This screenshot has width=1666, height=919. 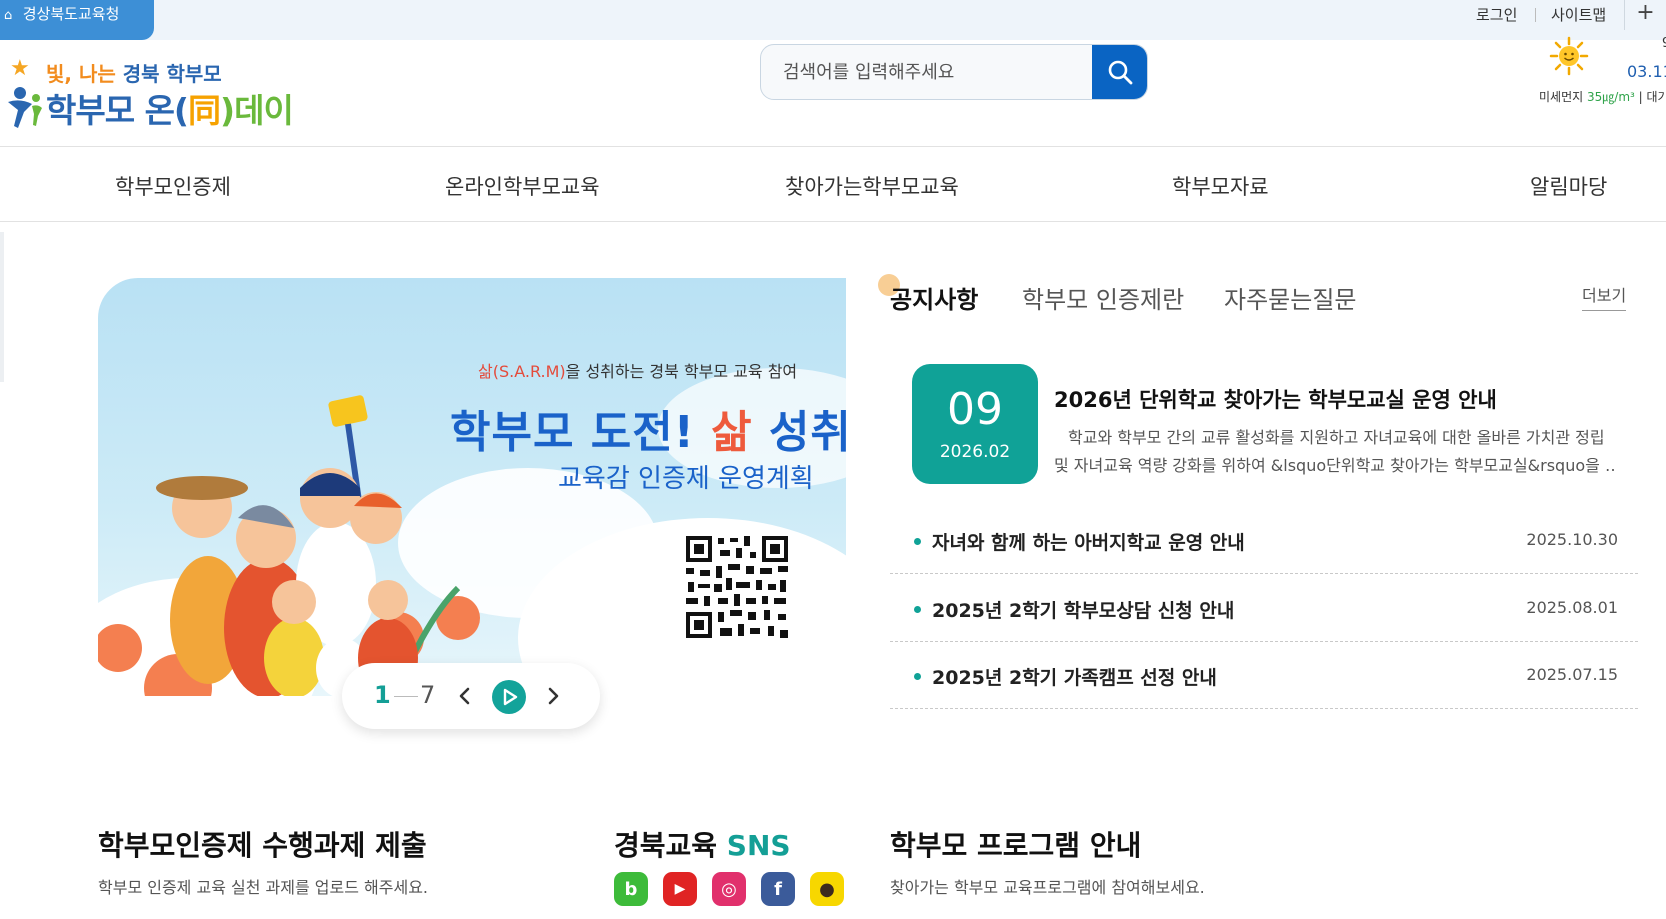 I want to click on weather-date: 03.11, so click(x=1646, y=71).